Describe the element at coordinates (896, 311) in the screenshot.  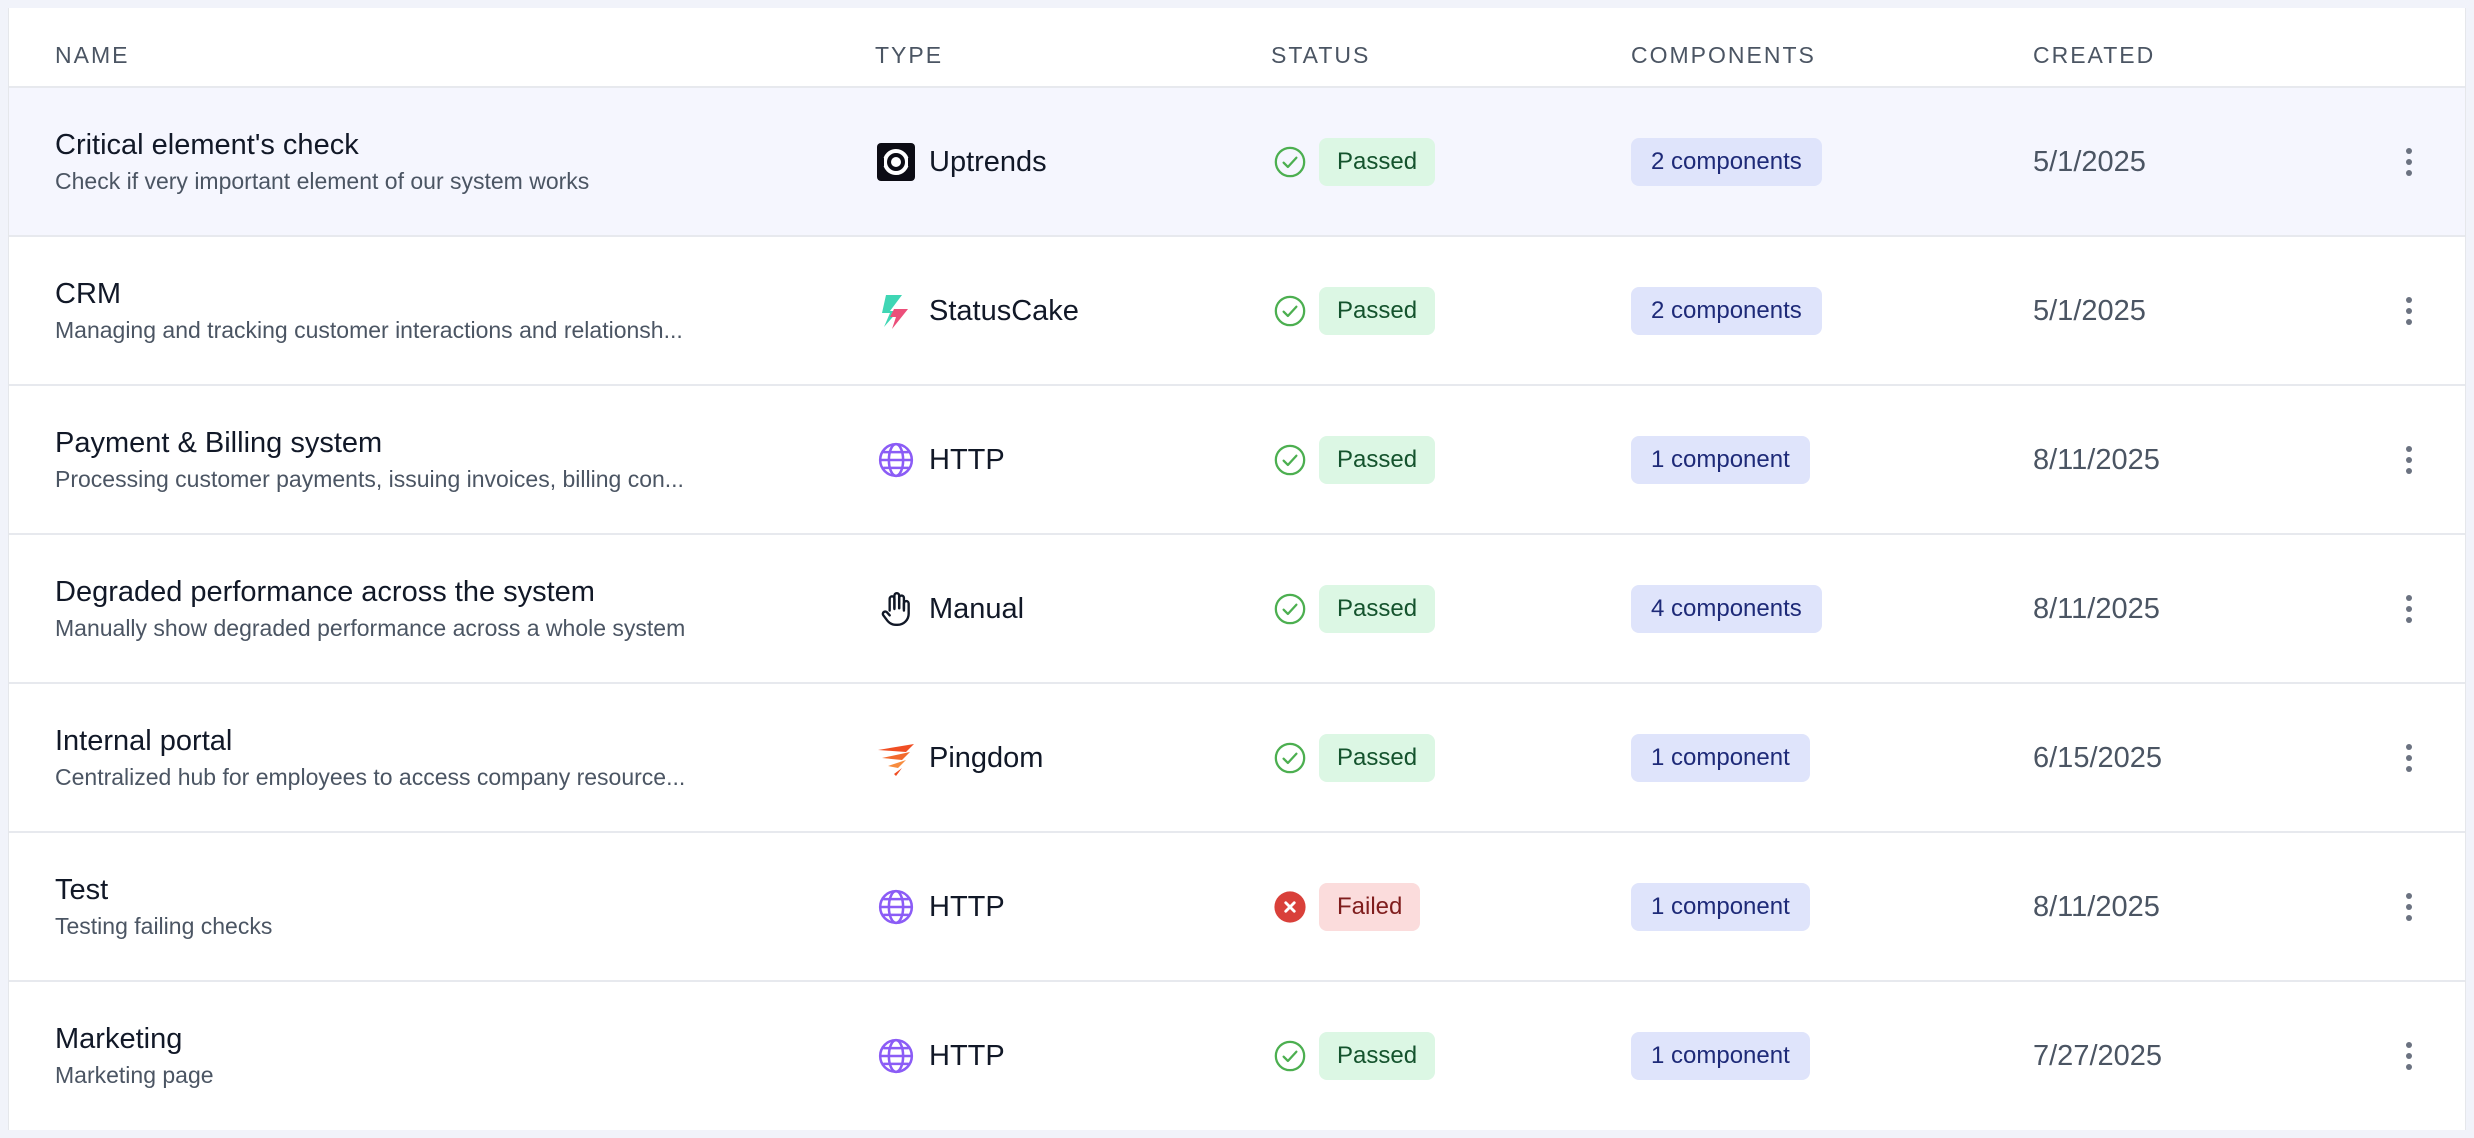
I see `statuscake-icon` at that location.